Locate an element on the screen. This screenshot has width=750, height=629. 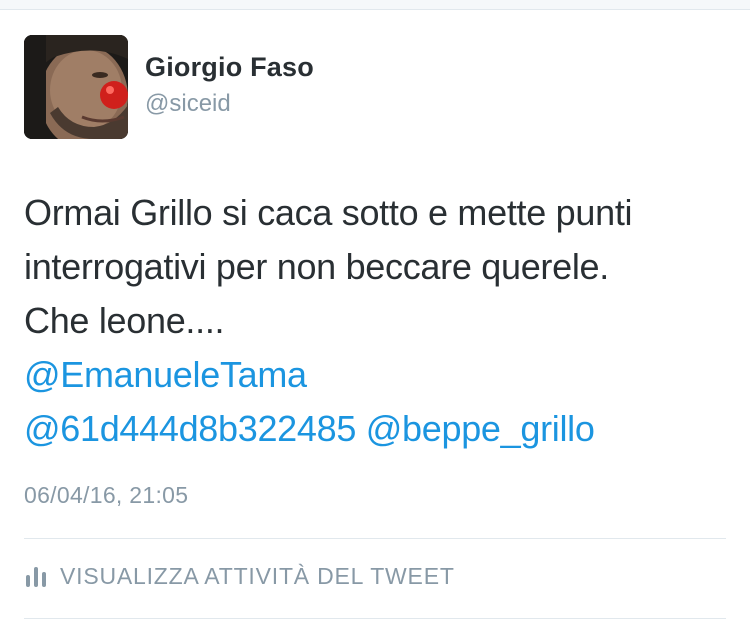
avatar-photo-icon is located at coordinates (76, 87).